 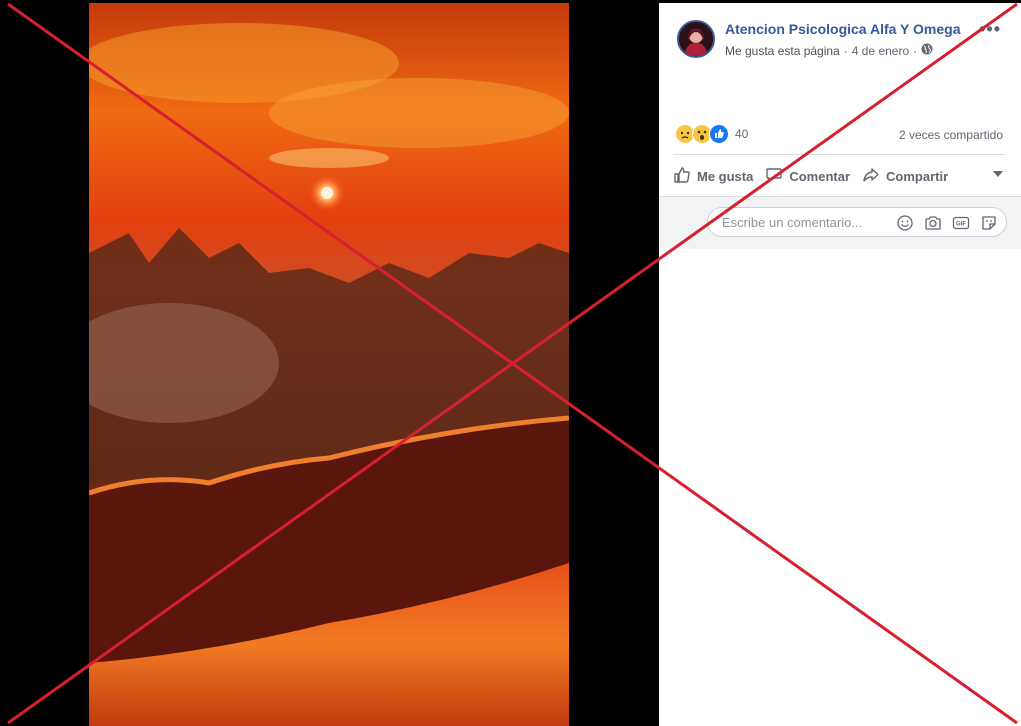 I want to click on action-bar: Me gusta Comentar Compartir, so click(x=838, y=176).